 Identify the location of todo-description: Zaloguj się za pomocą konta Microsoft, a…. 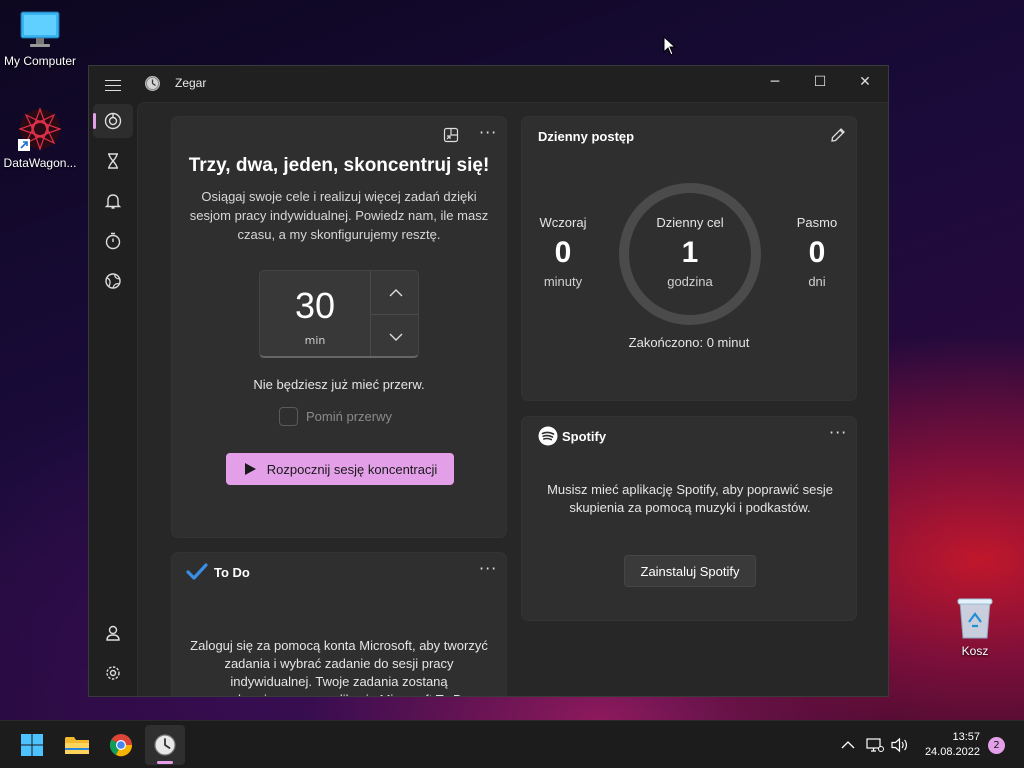
(339, 667).